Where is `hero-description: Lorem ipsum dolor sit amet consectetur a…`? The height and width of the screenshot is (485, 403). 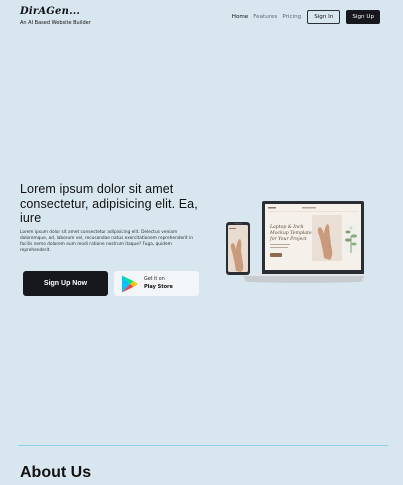
hero-description: Lorem ipsum dolor sit amet consectetur a… is located at coordinates (107, 241).